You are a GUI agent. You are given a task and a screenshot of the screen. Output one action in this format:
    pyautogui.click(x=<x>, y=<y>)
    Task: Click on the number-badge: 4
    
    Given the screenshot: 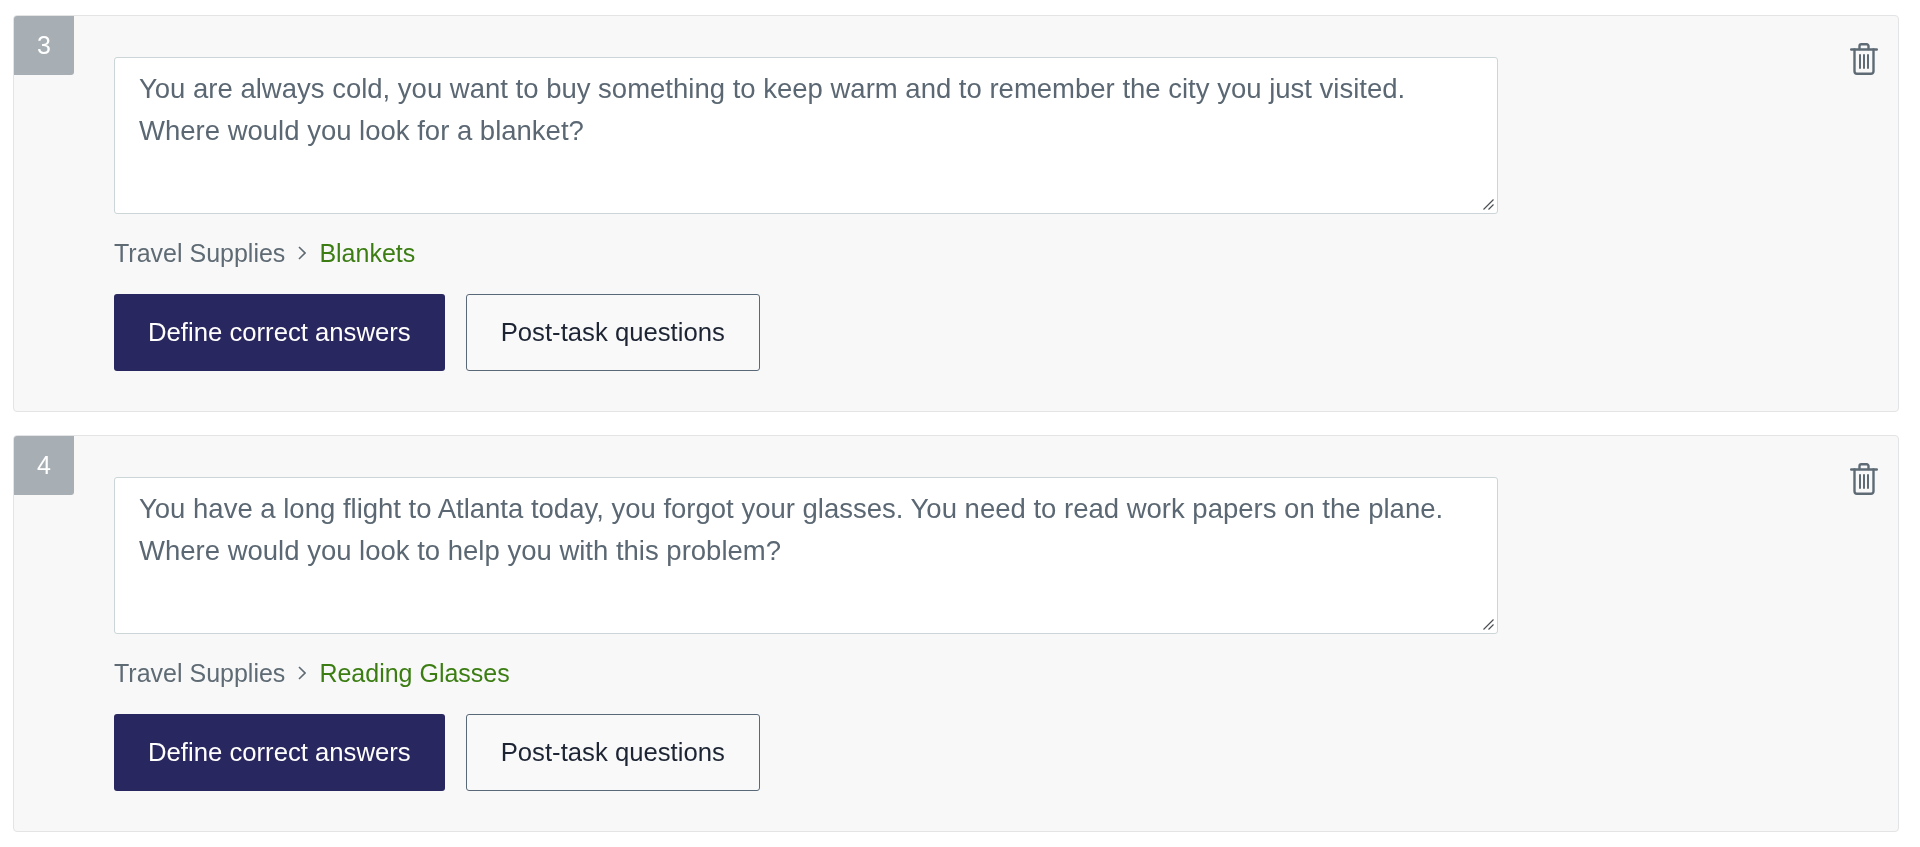 What is the action you would take?
    pyautogui.click(x=44, y=465)
    